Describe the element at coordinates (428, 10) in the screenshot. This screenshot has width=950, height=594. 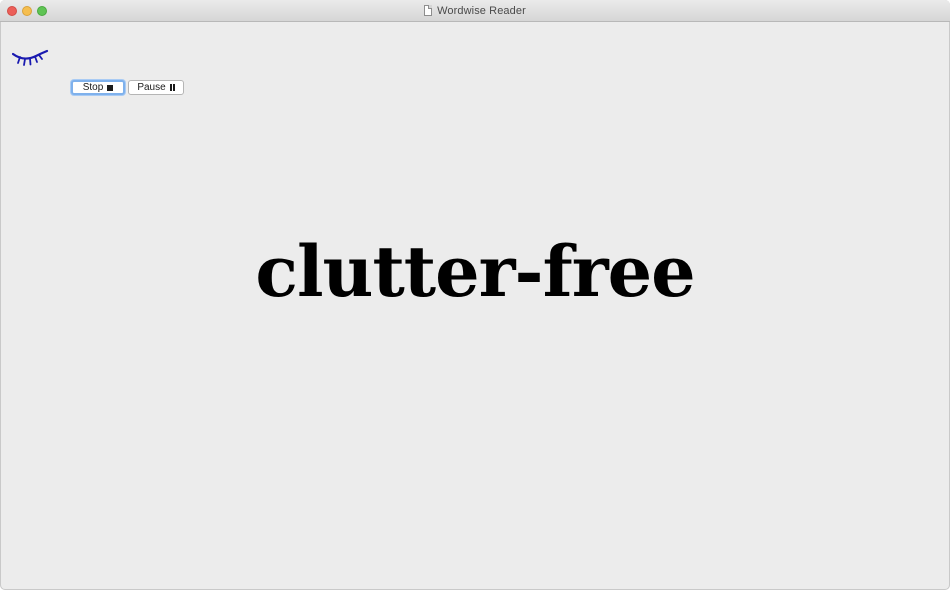
I see `document-icon` at that location.